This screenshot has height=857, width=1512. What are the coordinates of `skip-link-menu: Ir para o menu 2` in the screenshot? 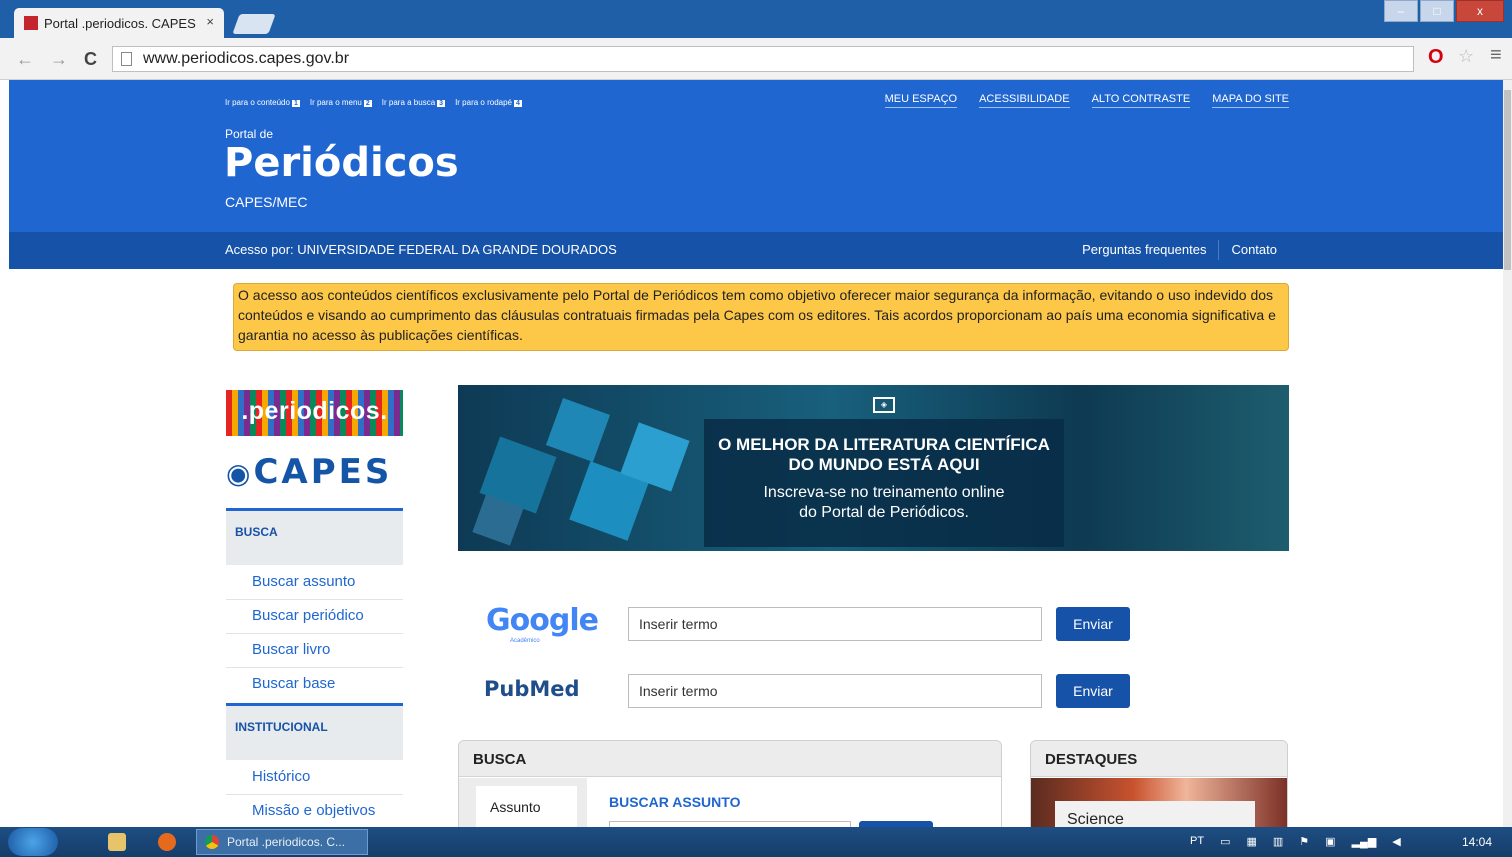 It's located at (341, 102).